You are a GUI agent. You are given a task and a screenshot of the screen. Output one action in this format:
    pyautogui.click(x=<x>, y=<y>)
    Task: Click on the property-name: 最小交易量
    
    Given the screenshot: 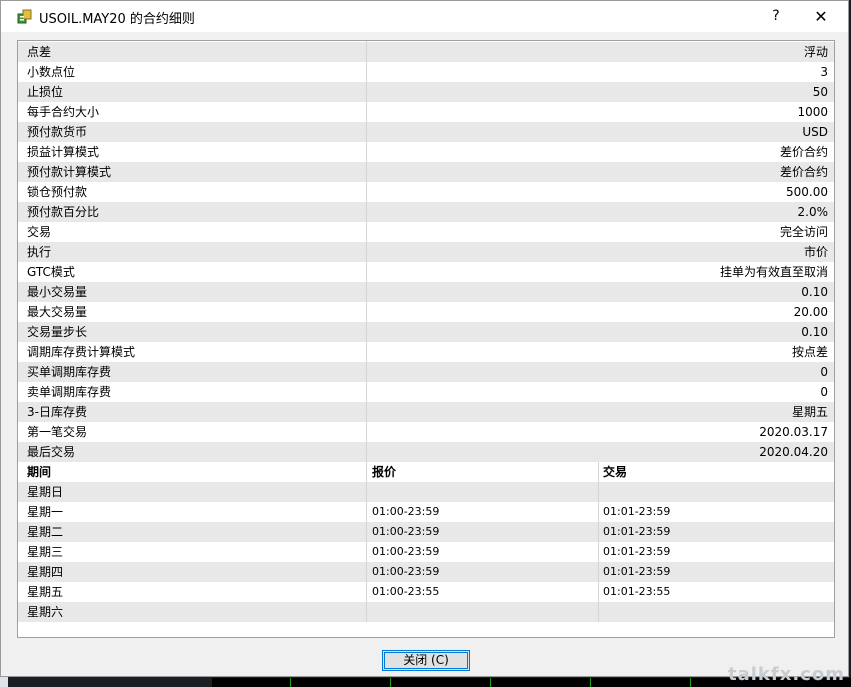 What is the action you would take?
    pyautogui.click(x=57, y=292)
    